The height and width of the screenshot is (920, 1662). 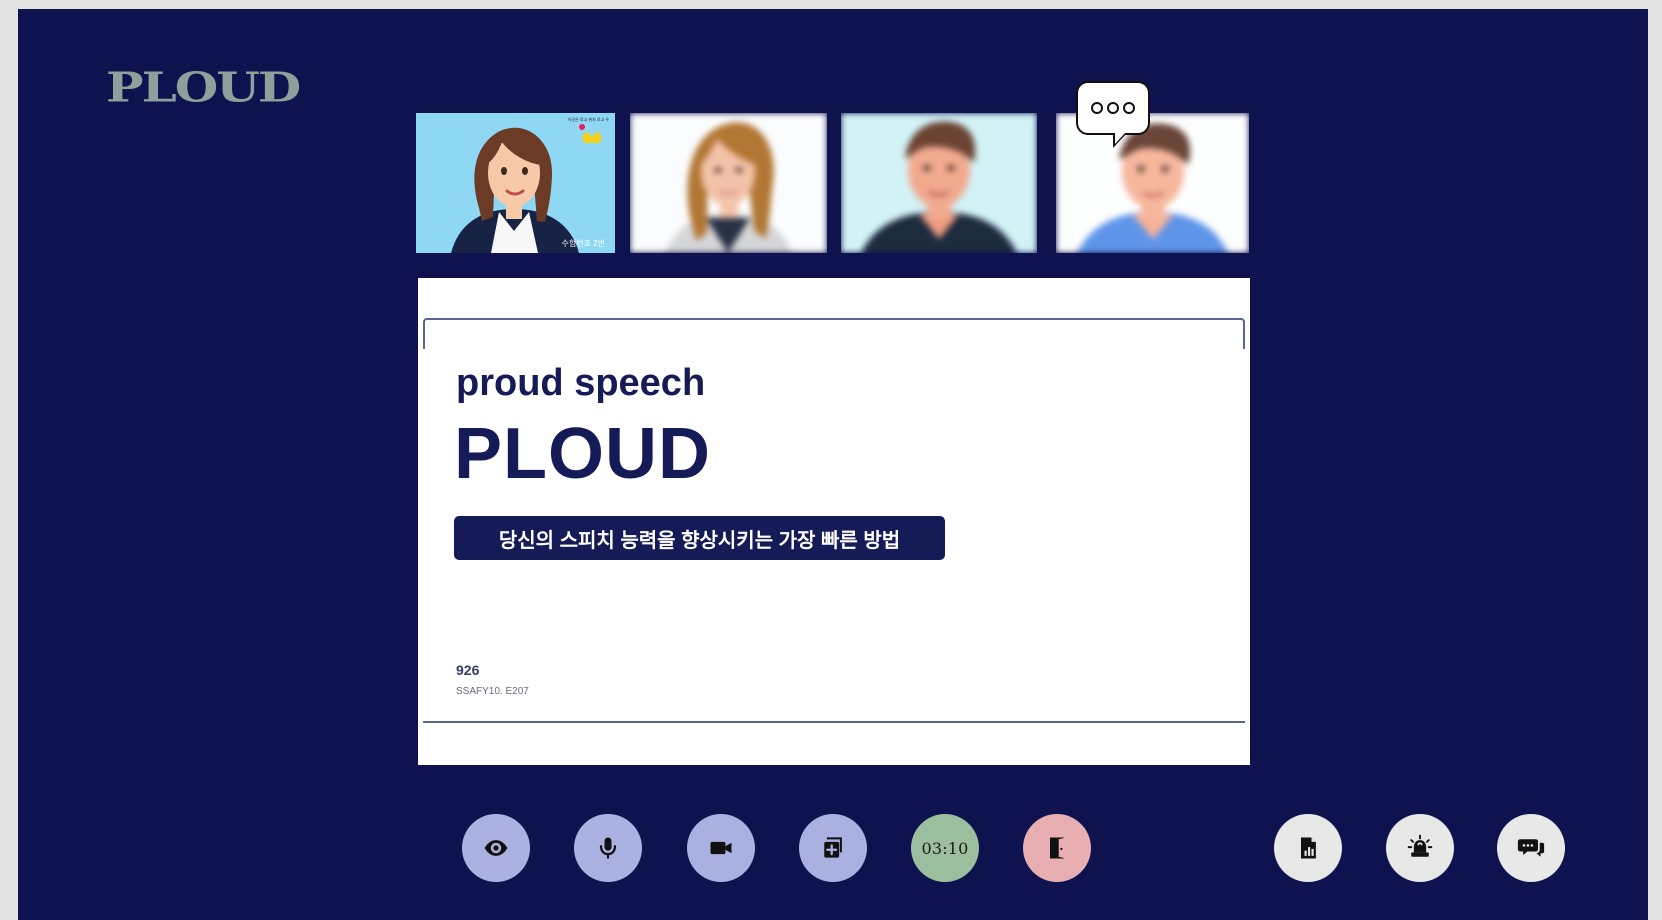 I want to click on slide-title: PLOUD, so click(x=582, y=454).